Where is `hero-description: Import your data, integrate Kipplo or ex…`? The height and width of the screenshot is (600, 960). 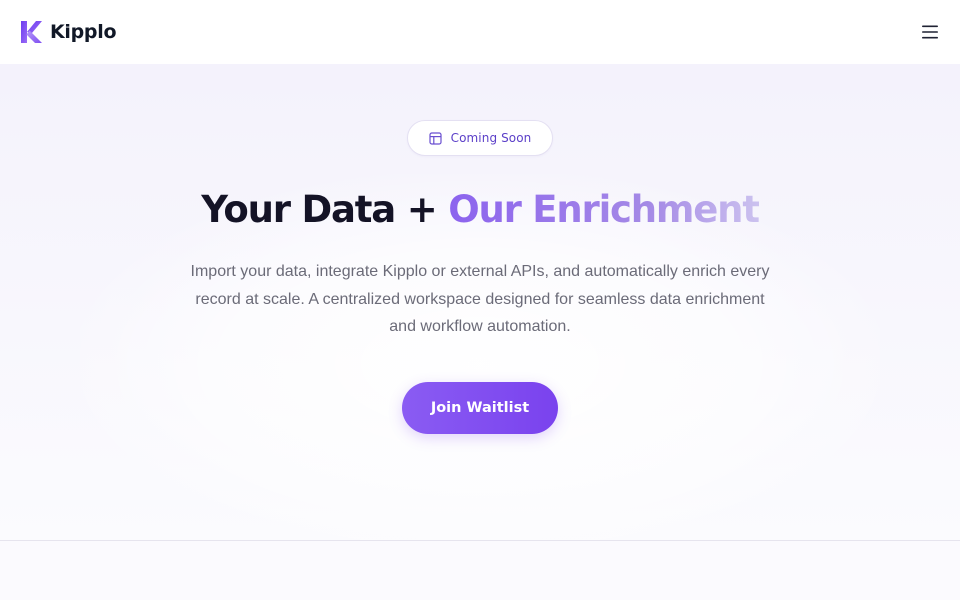 hero-description: Import your data, integrate Kipplo or ex… is located at coordinates (480, 299).